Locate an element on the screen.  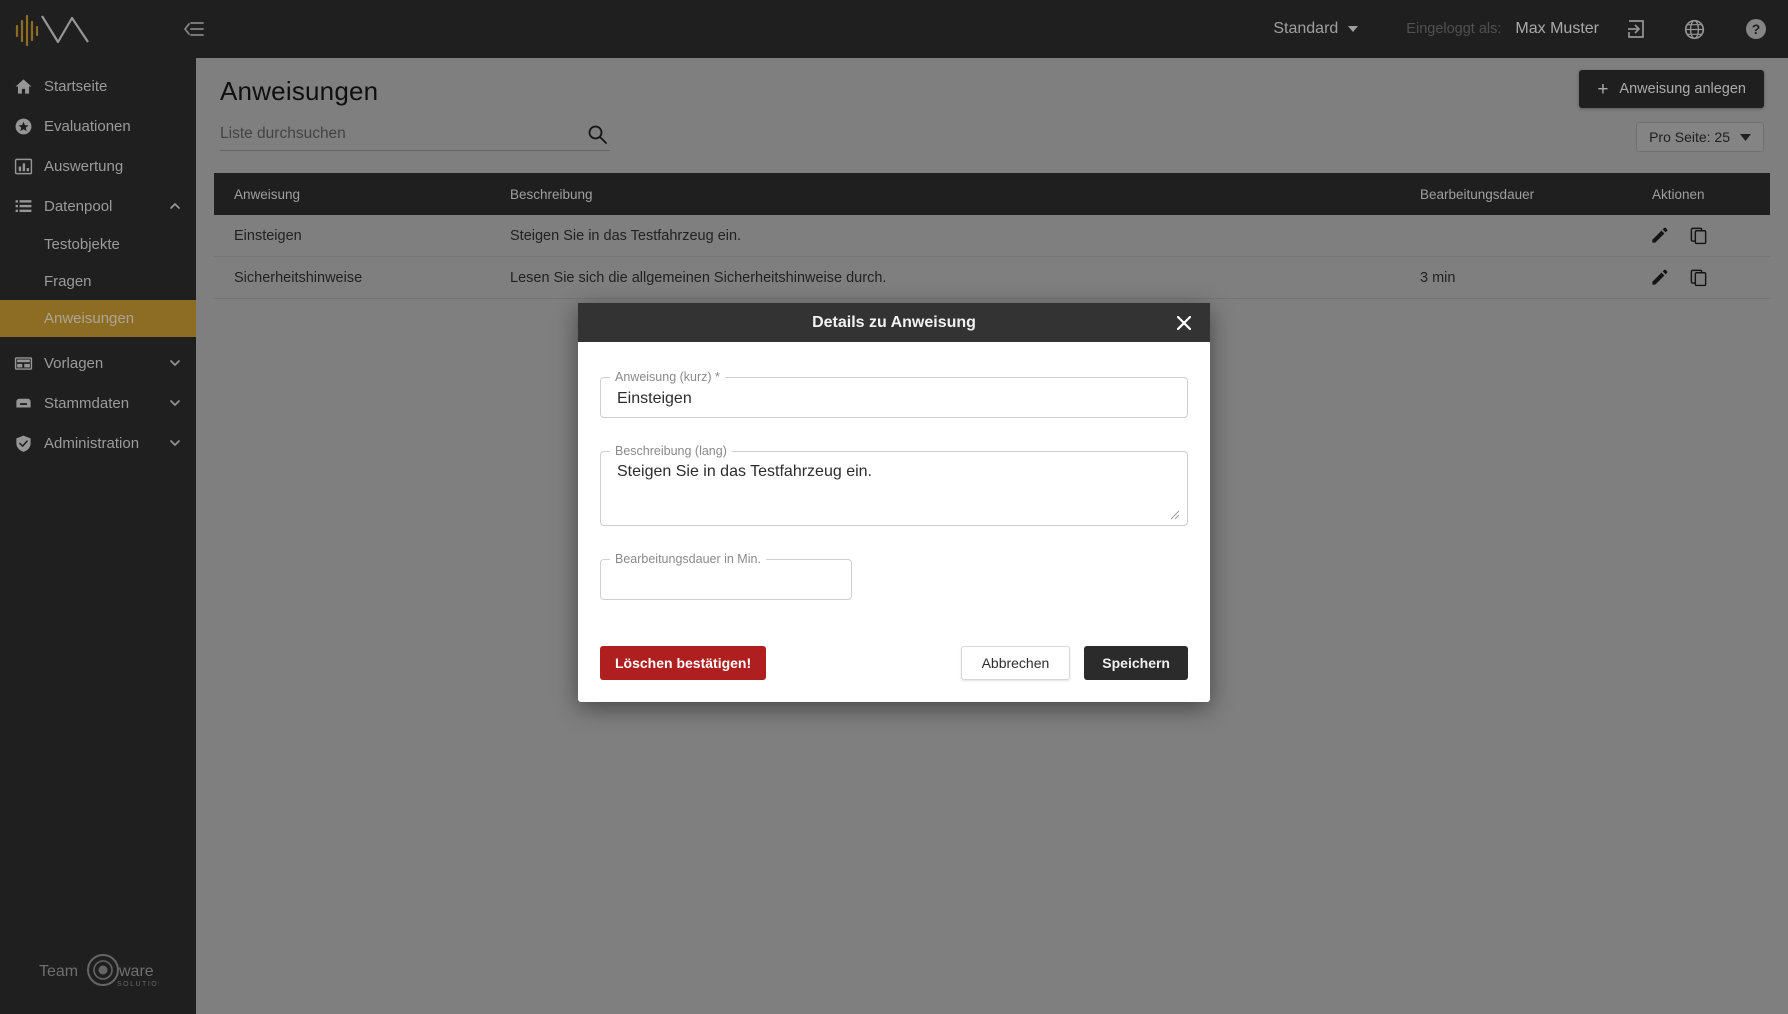
field-bearbeitungsdauer-outline: Bearbeitungsdauer in Min. is located at coordinates (726, 576).